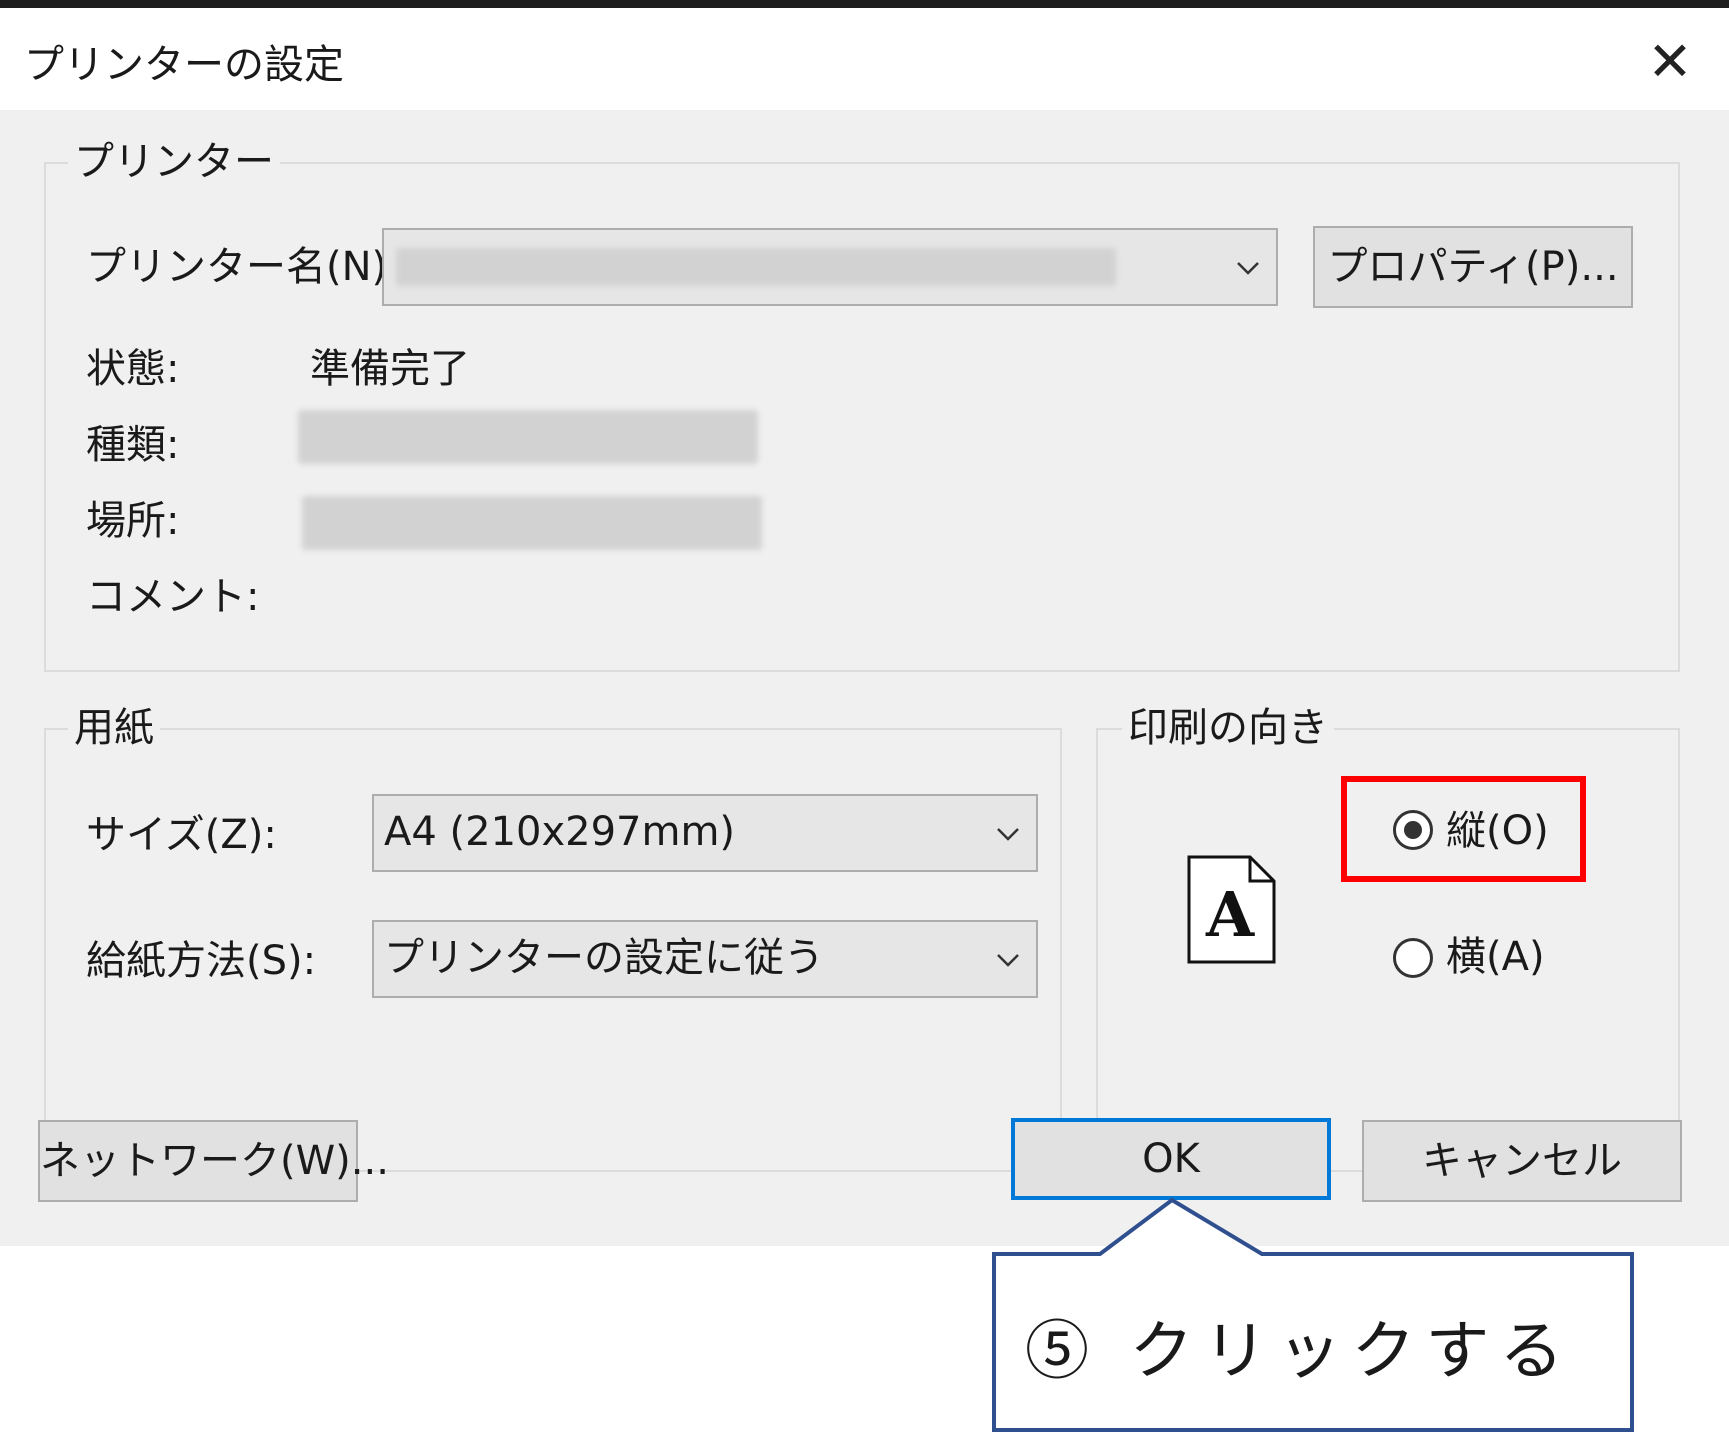 This screenshot has width=1729, height=1435. What do you see at coordinates (390, 369) in the screenshot?
I see `status-value: 準備完了` at bounding box center [390, 369].